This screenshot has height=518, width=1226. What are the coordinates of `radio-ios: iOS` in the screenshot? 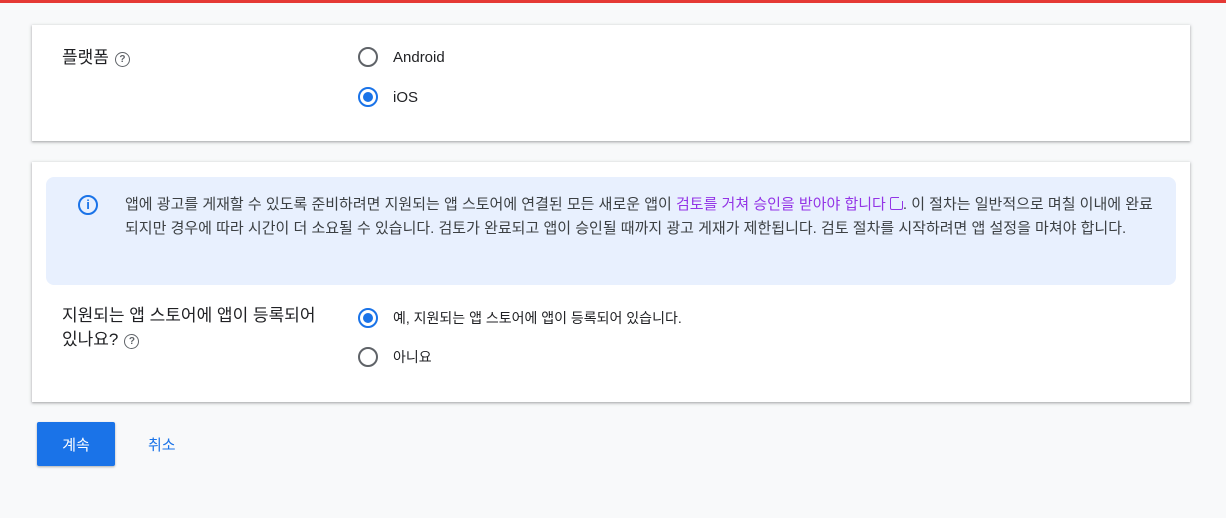 It's located at (388, 97).